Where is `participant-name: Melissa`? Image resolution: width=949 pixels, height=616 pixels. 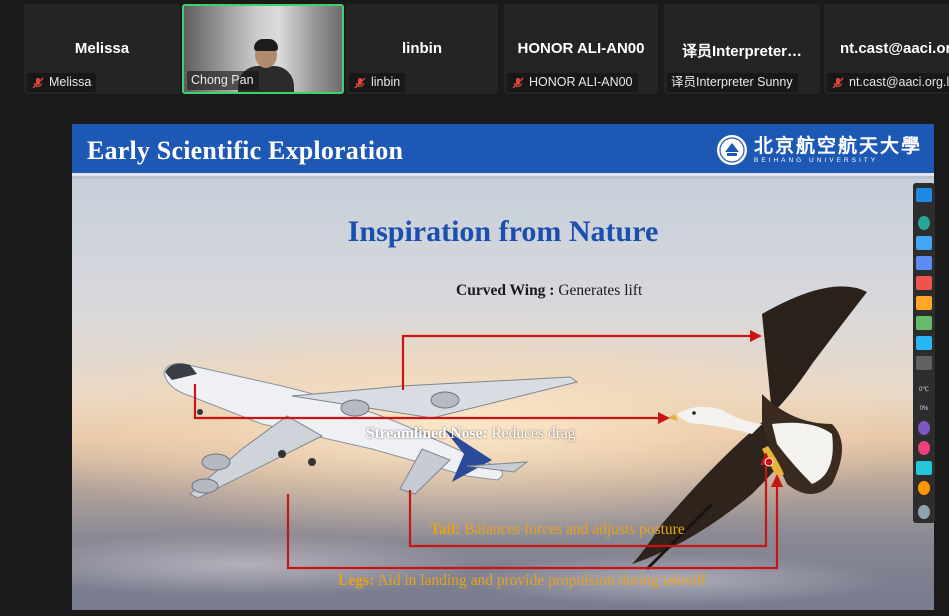 participant-name: Melissa is located at coordinates (102, 48).